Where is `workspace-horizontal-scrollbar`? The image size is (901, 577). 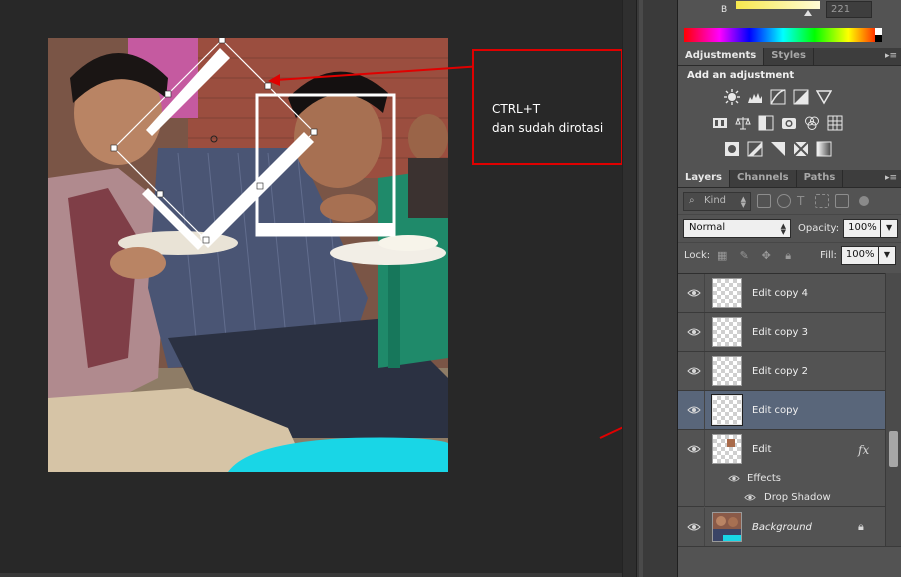
workspace-horizontal-scrollbar is located at coordinates (311, 575).